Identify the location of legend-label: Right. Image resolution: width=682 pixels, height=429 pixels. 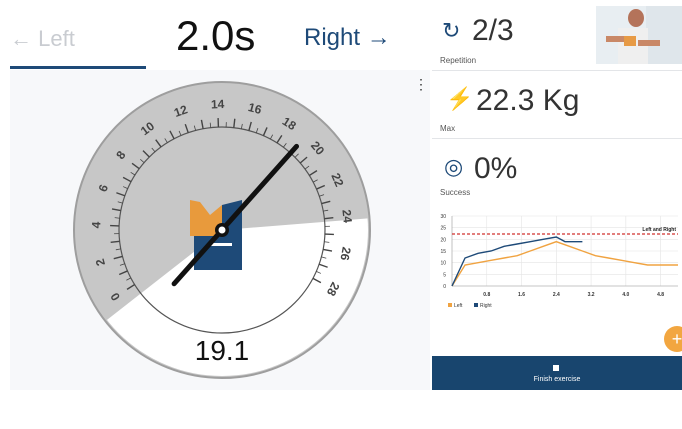
(486, 306).